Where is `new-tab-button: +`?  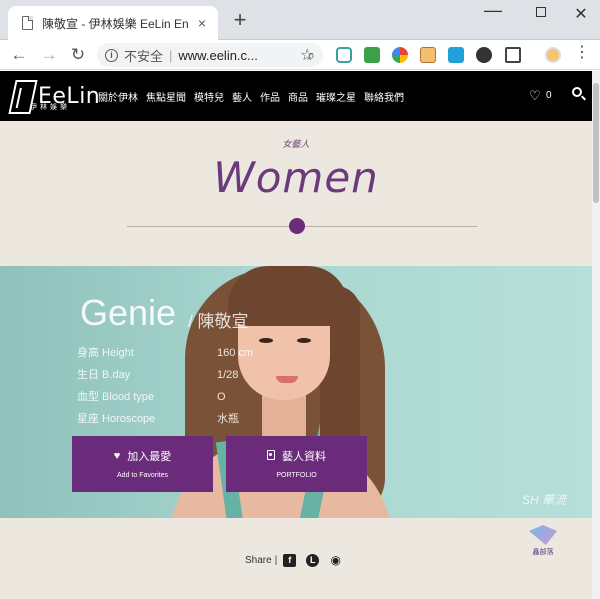
new-tab-button: + is located at coordinates (240, 20).